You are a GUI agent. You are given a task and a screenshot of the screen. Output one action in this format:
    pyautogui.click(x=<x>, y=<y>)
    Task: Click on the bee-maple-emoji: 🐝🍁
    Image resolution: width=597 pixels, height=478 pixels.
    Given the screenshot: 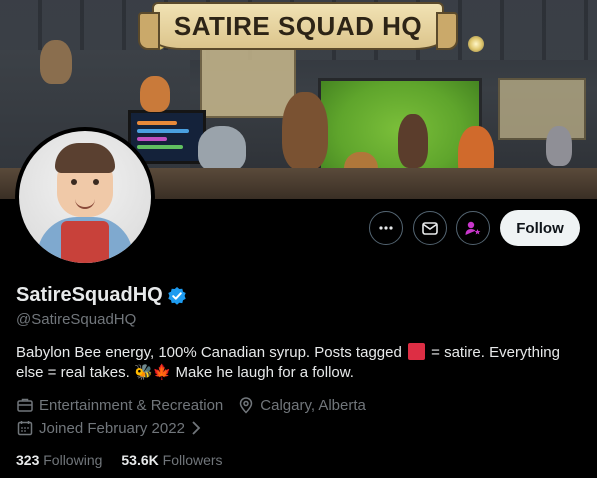 What is the action you would take?
    pyautogui.click(x=152, y=372)
    